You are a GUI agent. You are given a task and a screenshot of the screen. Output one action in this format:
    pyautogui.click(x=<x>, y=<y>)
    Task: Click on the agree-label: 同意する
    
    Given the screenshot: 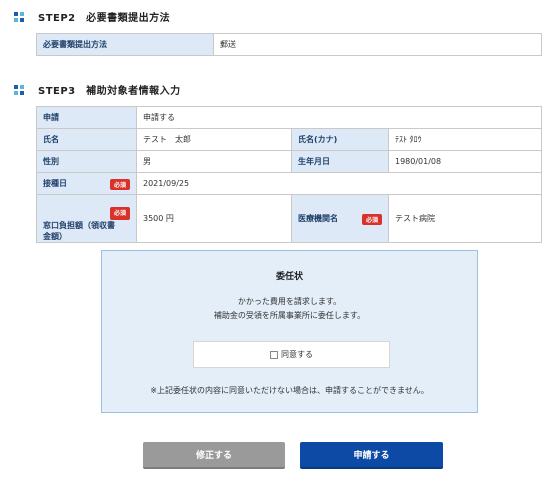 What is the action you would take?
    pyautogui.click(x=297, y=354)
    